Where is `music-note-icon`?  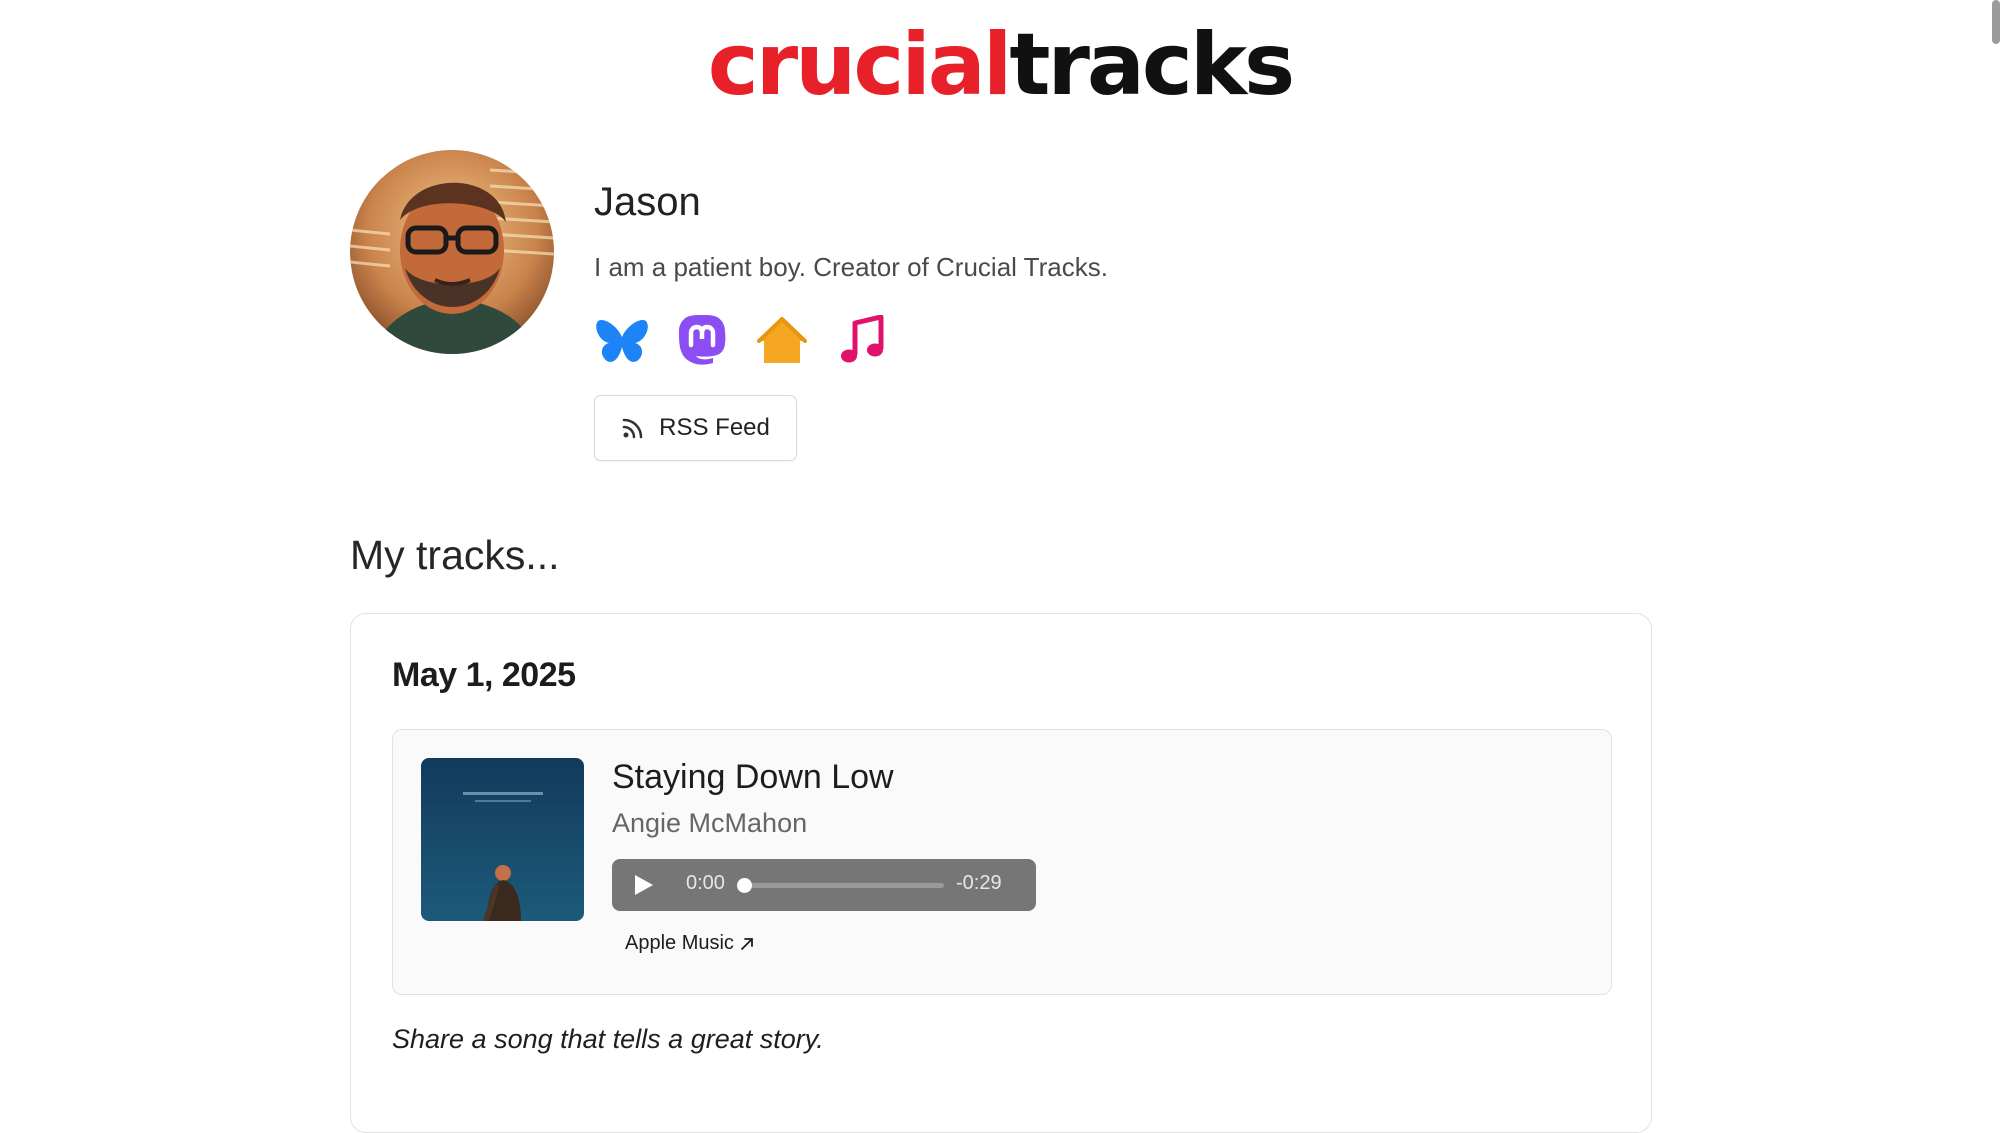
music-note-icon is located at coordinates (862, 339).